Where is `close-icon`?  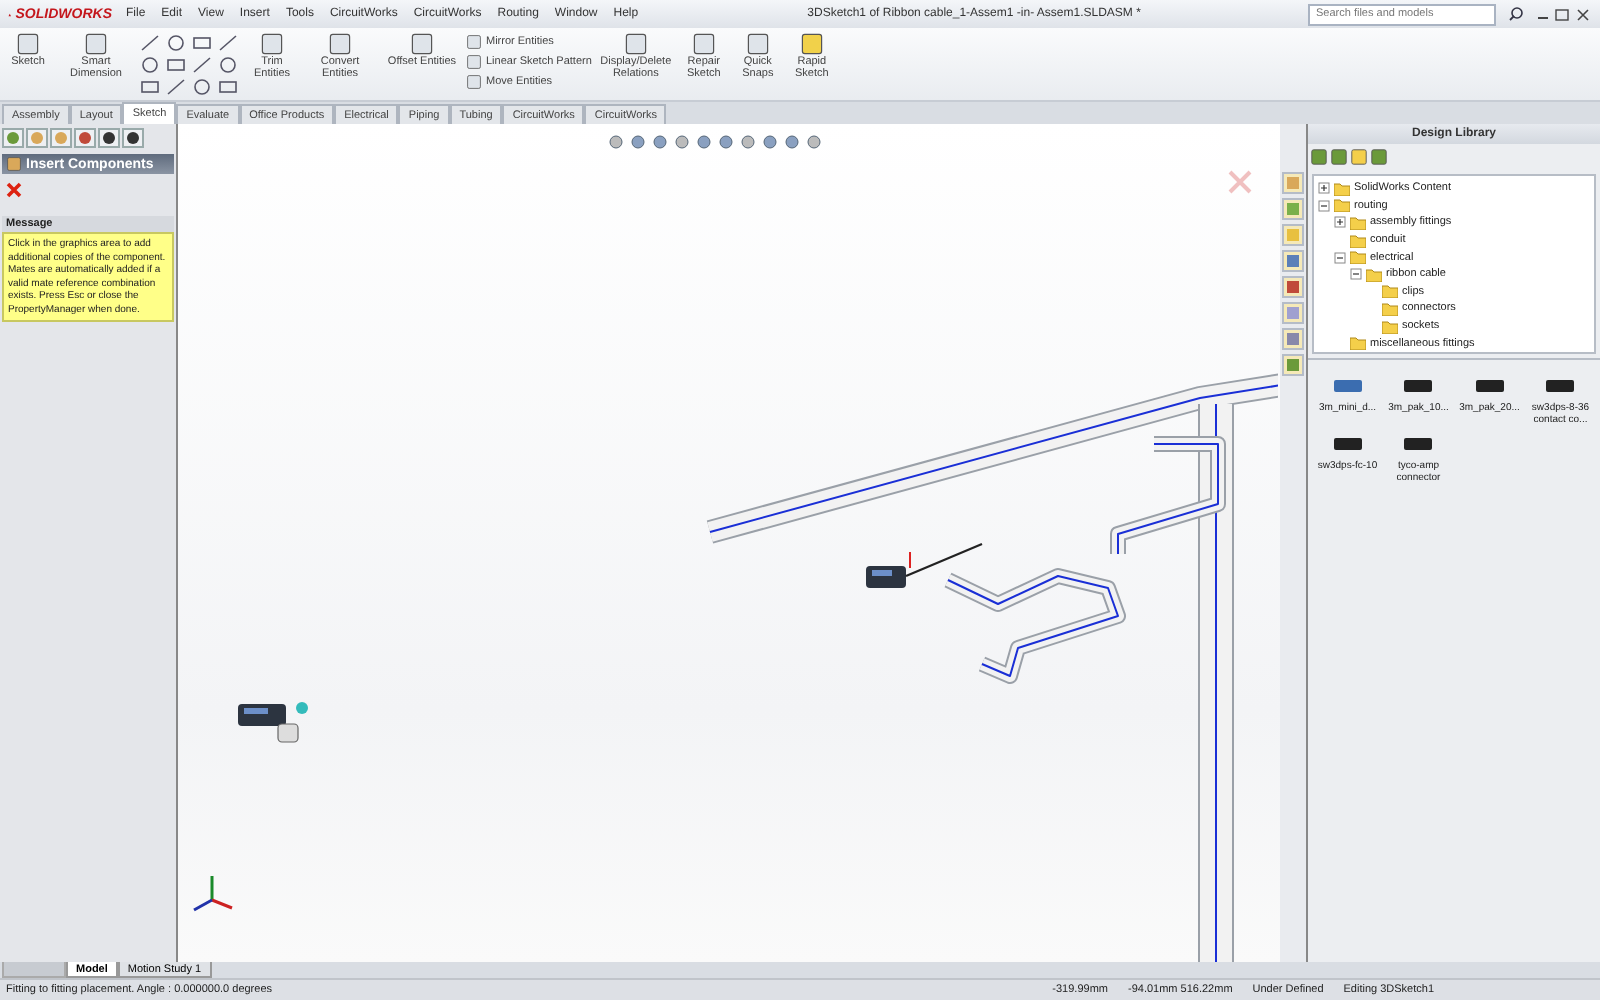 close-icon is located at coordinates (14, 190).